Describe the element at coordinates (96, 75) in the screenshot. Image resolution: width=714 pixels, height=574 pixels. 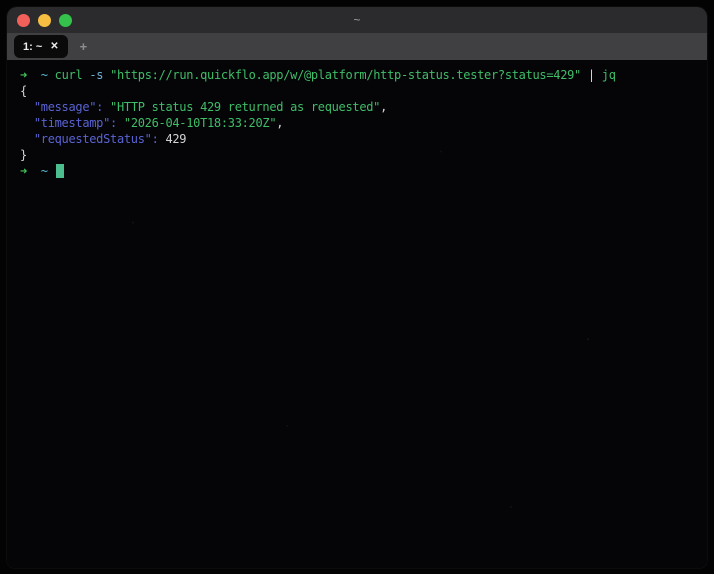
I see `terminal-text-segment: -s` at that location.